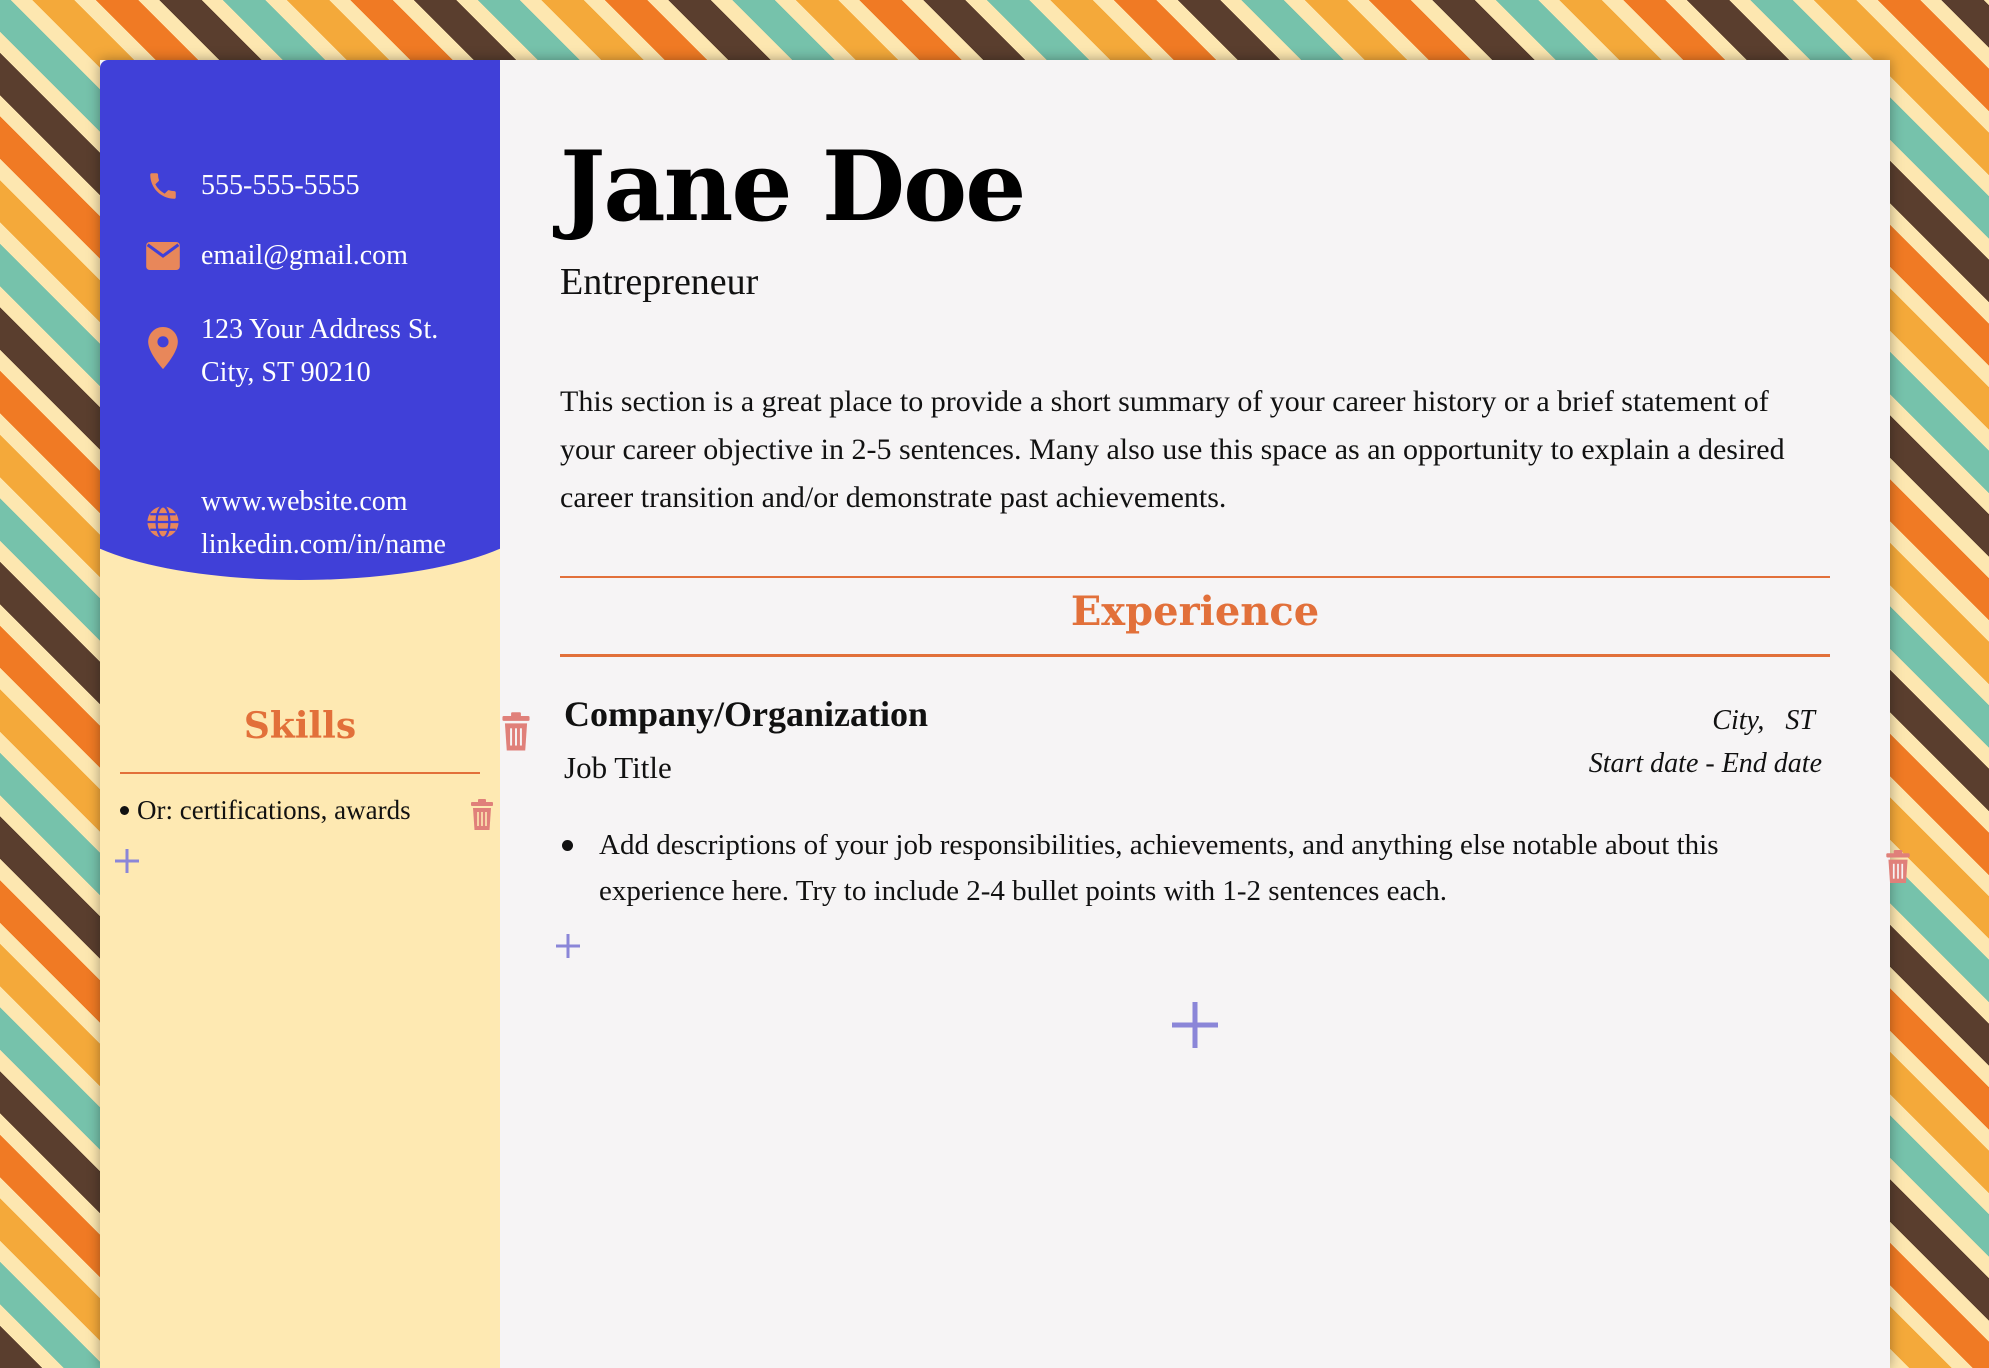 This screenshot has height=1368, width=1989. What do you see at coordinates (320, 329) in the screenshot?
I see `address-line-1: 123 Your Address St.` at bounding box center [320, 329].